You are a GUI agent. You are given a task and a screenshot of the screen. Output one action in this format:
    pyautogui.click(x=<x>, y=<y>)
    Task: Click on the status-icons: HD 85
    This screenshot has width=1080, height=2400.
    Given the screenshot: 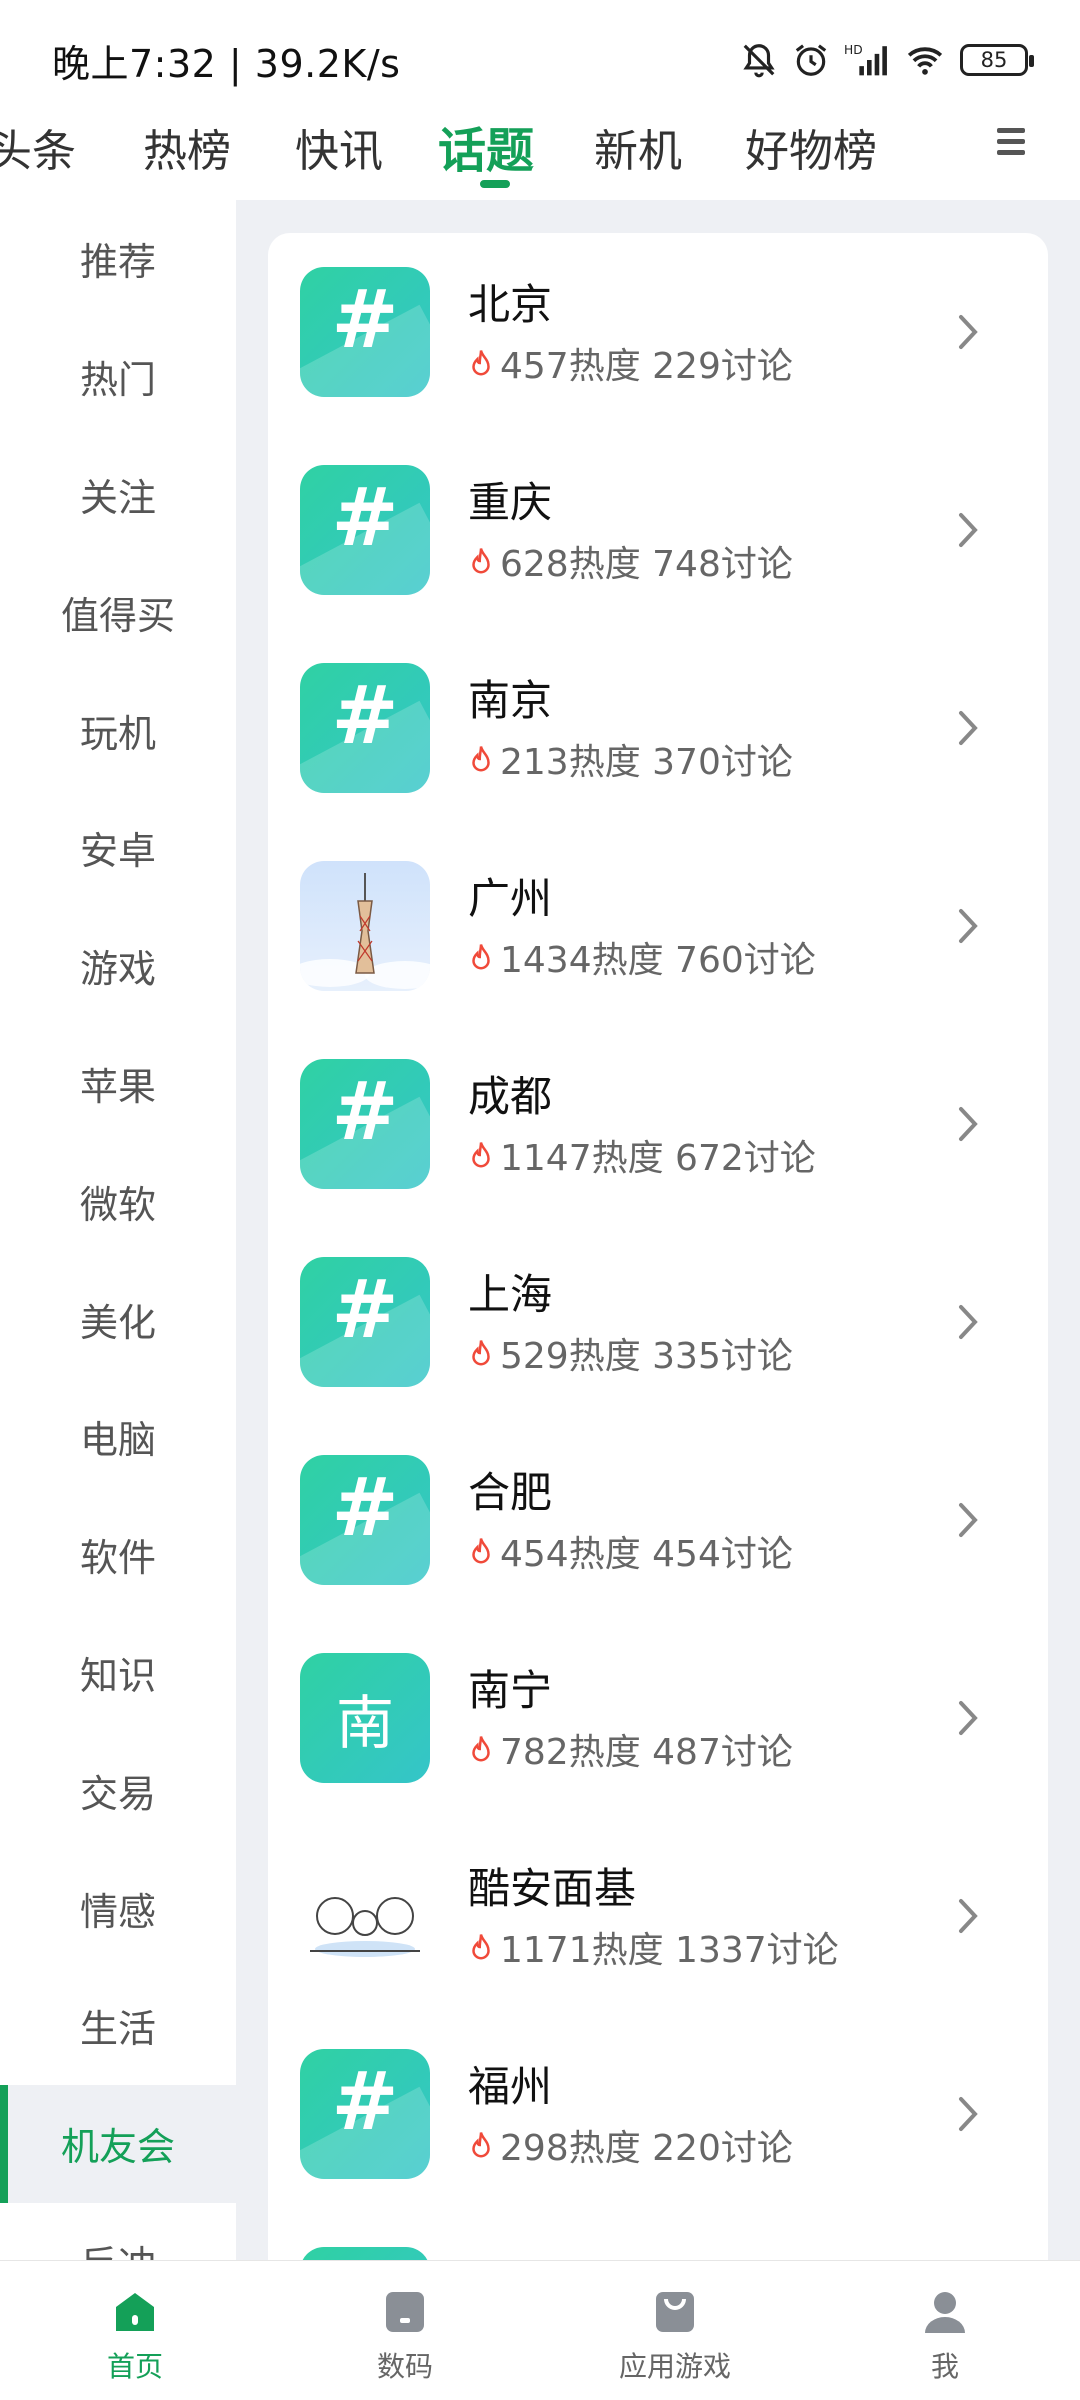 What is the action you would take?
    pyautogui.click(x=887, y=60)
    